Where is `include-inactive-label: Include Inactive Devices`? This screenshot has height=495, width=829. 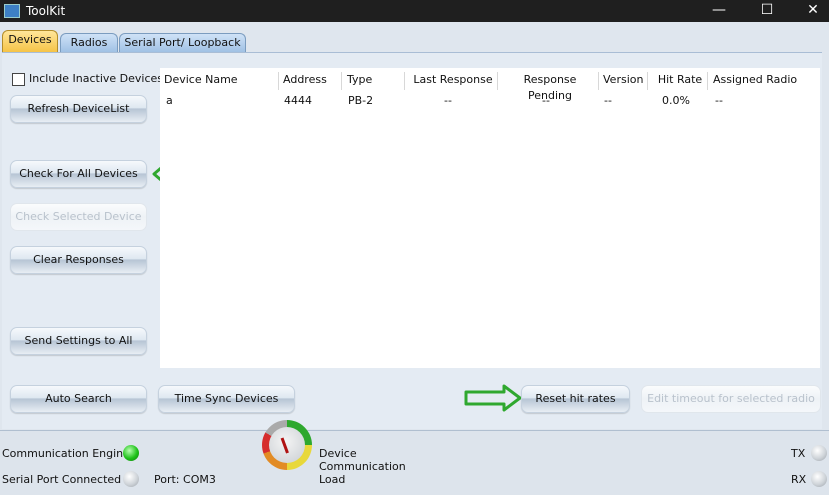 include-inactive-label: Include Inactive Devices is located at coordinates (96, 78).